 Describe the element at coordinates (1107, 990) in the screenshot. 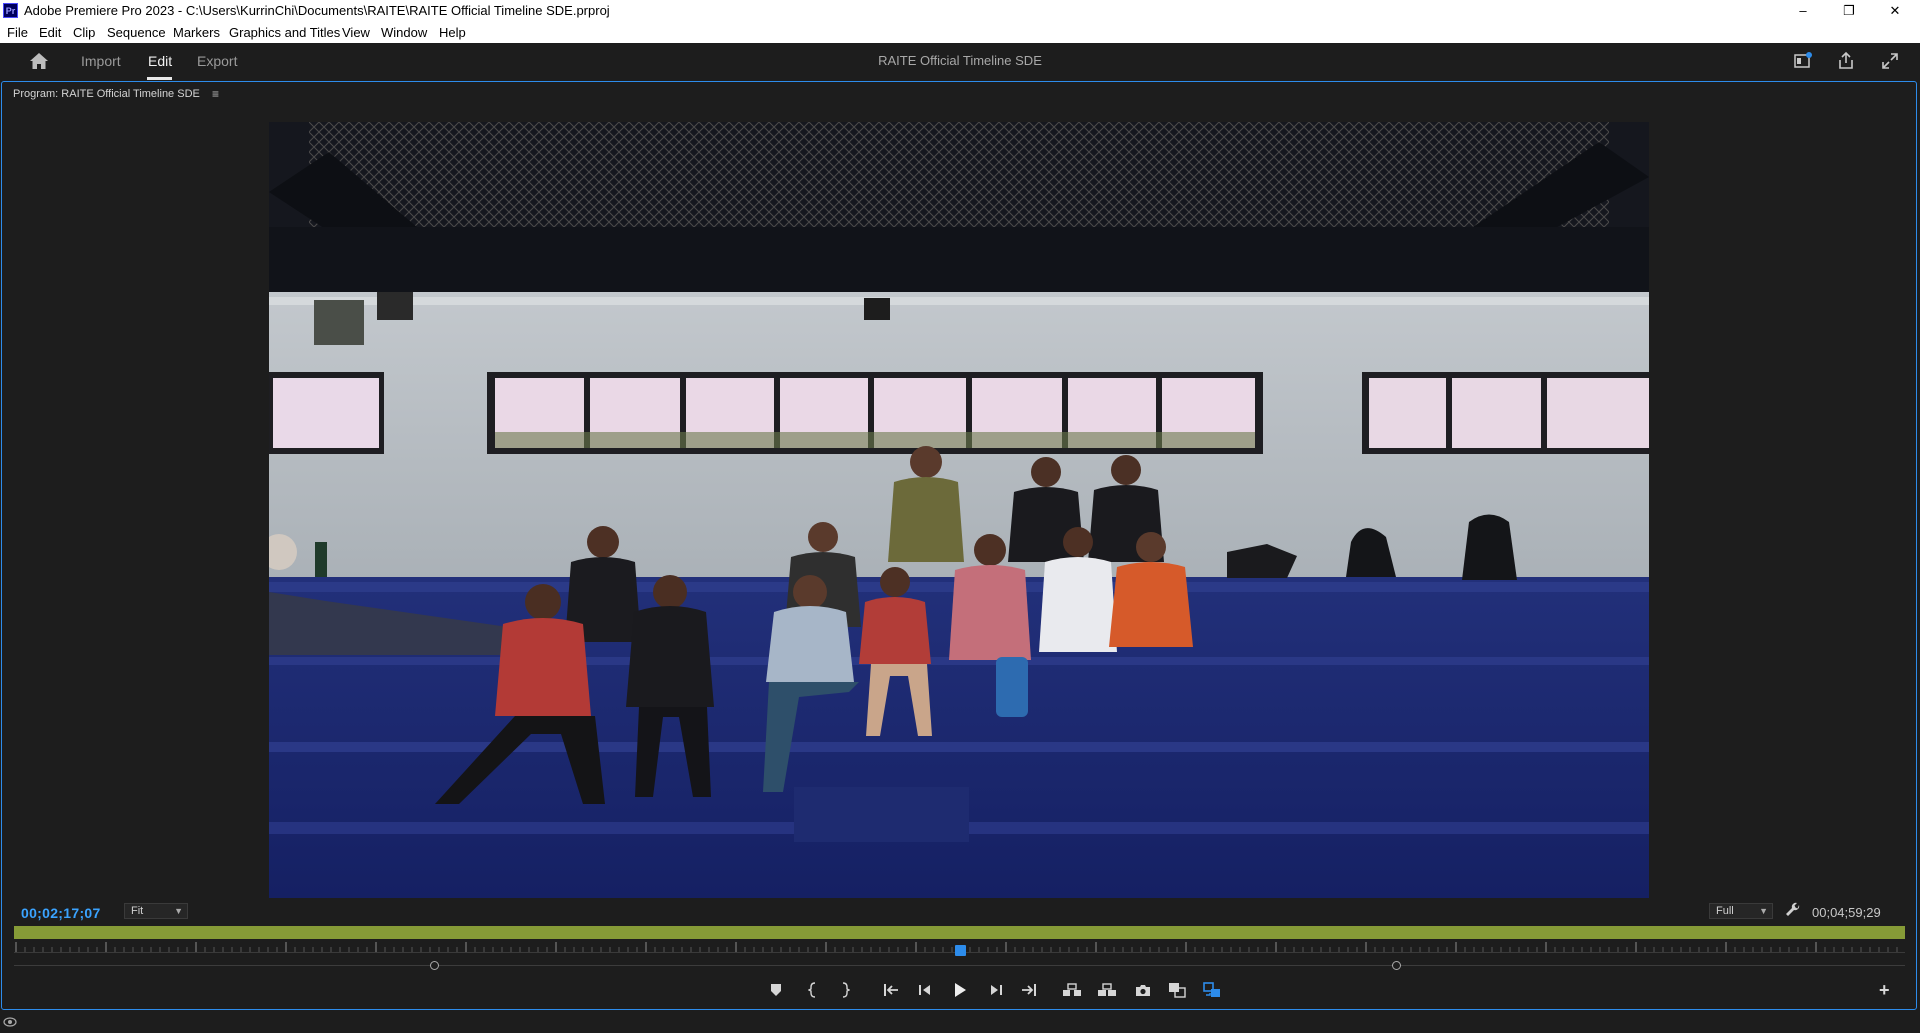

I see `extract-icon` at that location.